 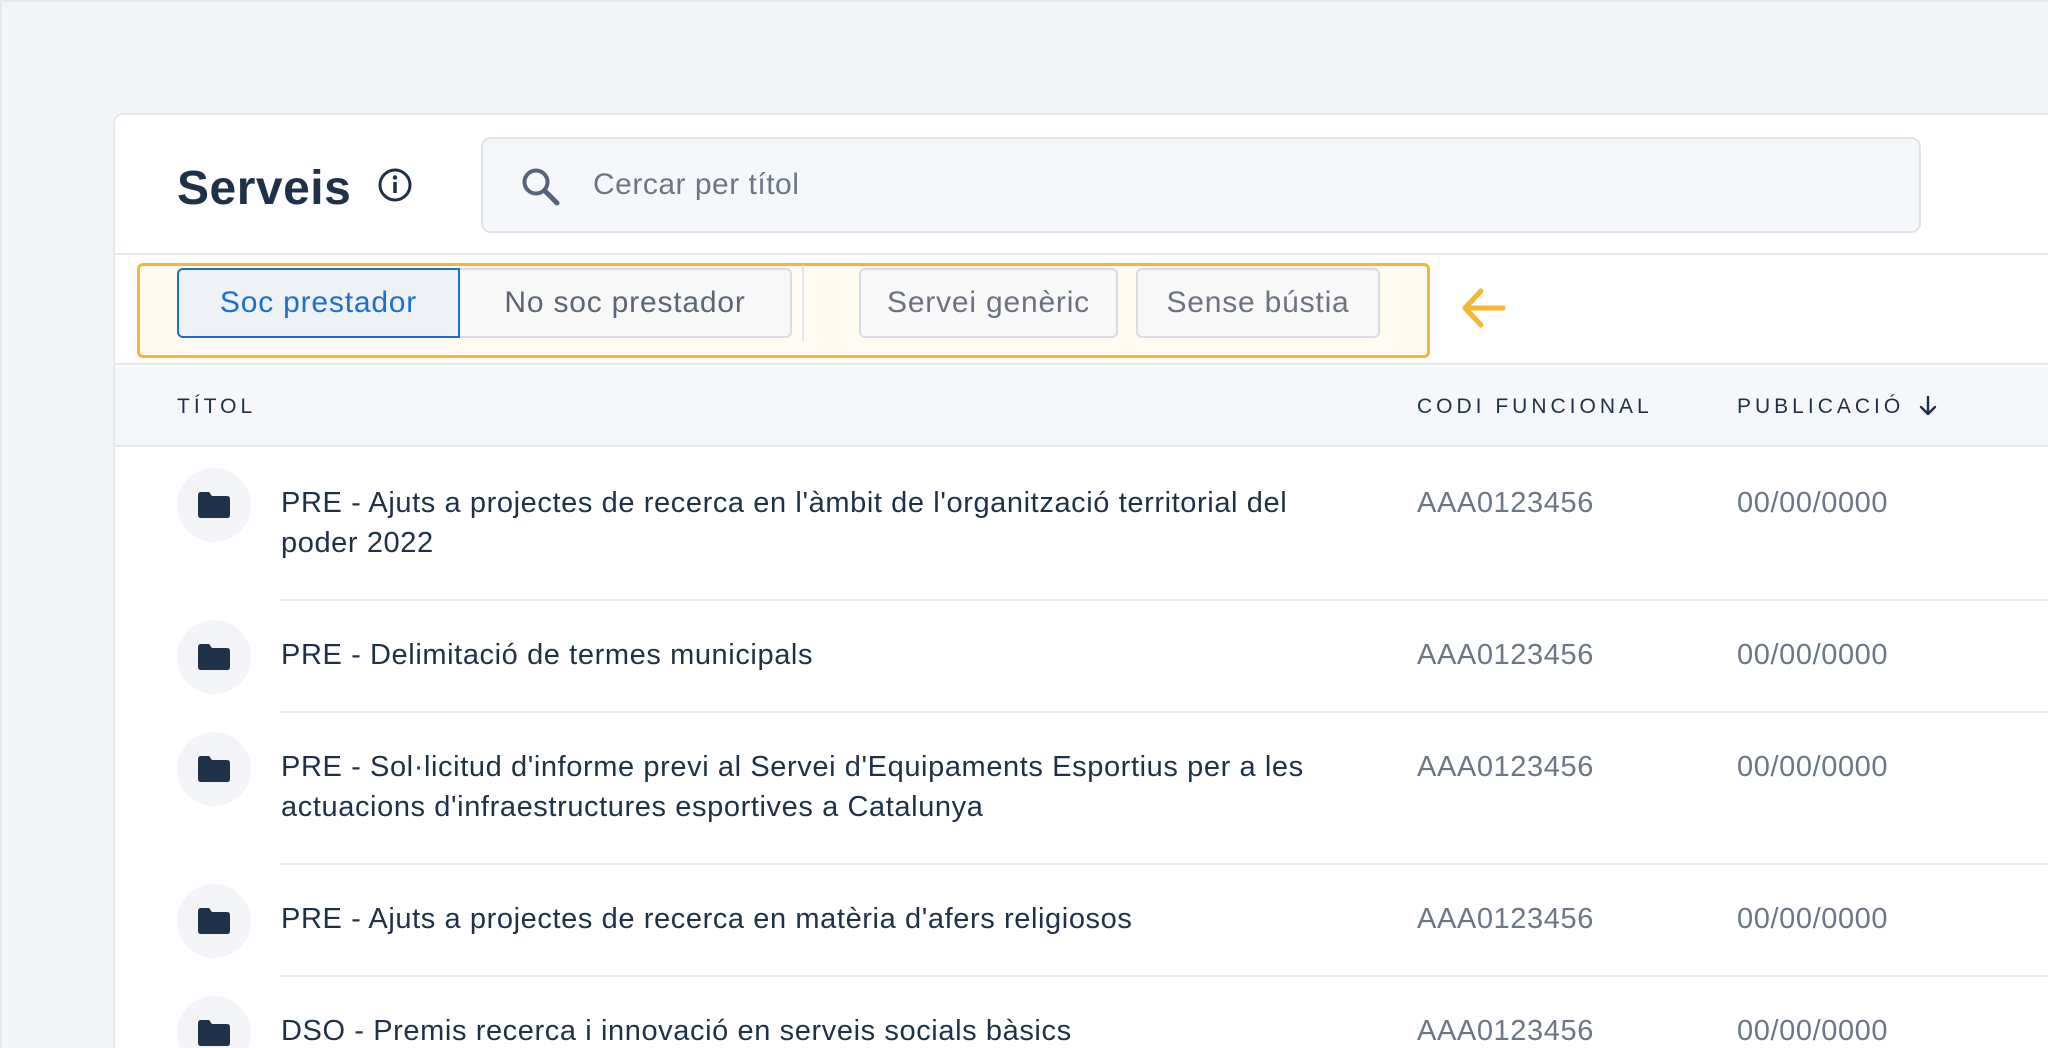 What do you see at coordinates (1258, 303) in the screenshot?
I see `sense-bustia-chip: Sense bústia` at bounding box center [1258, 303].